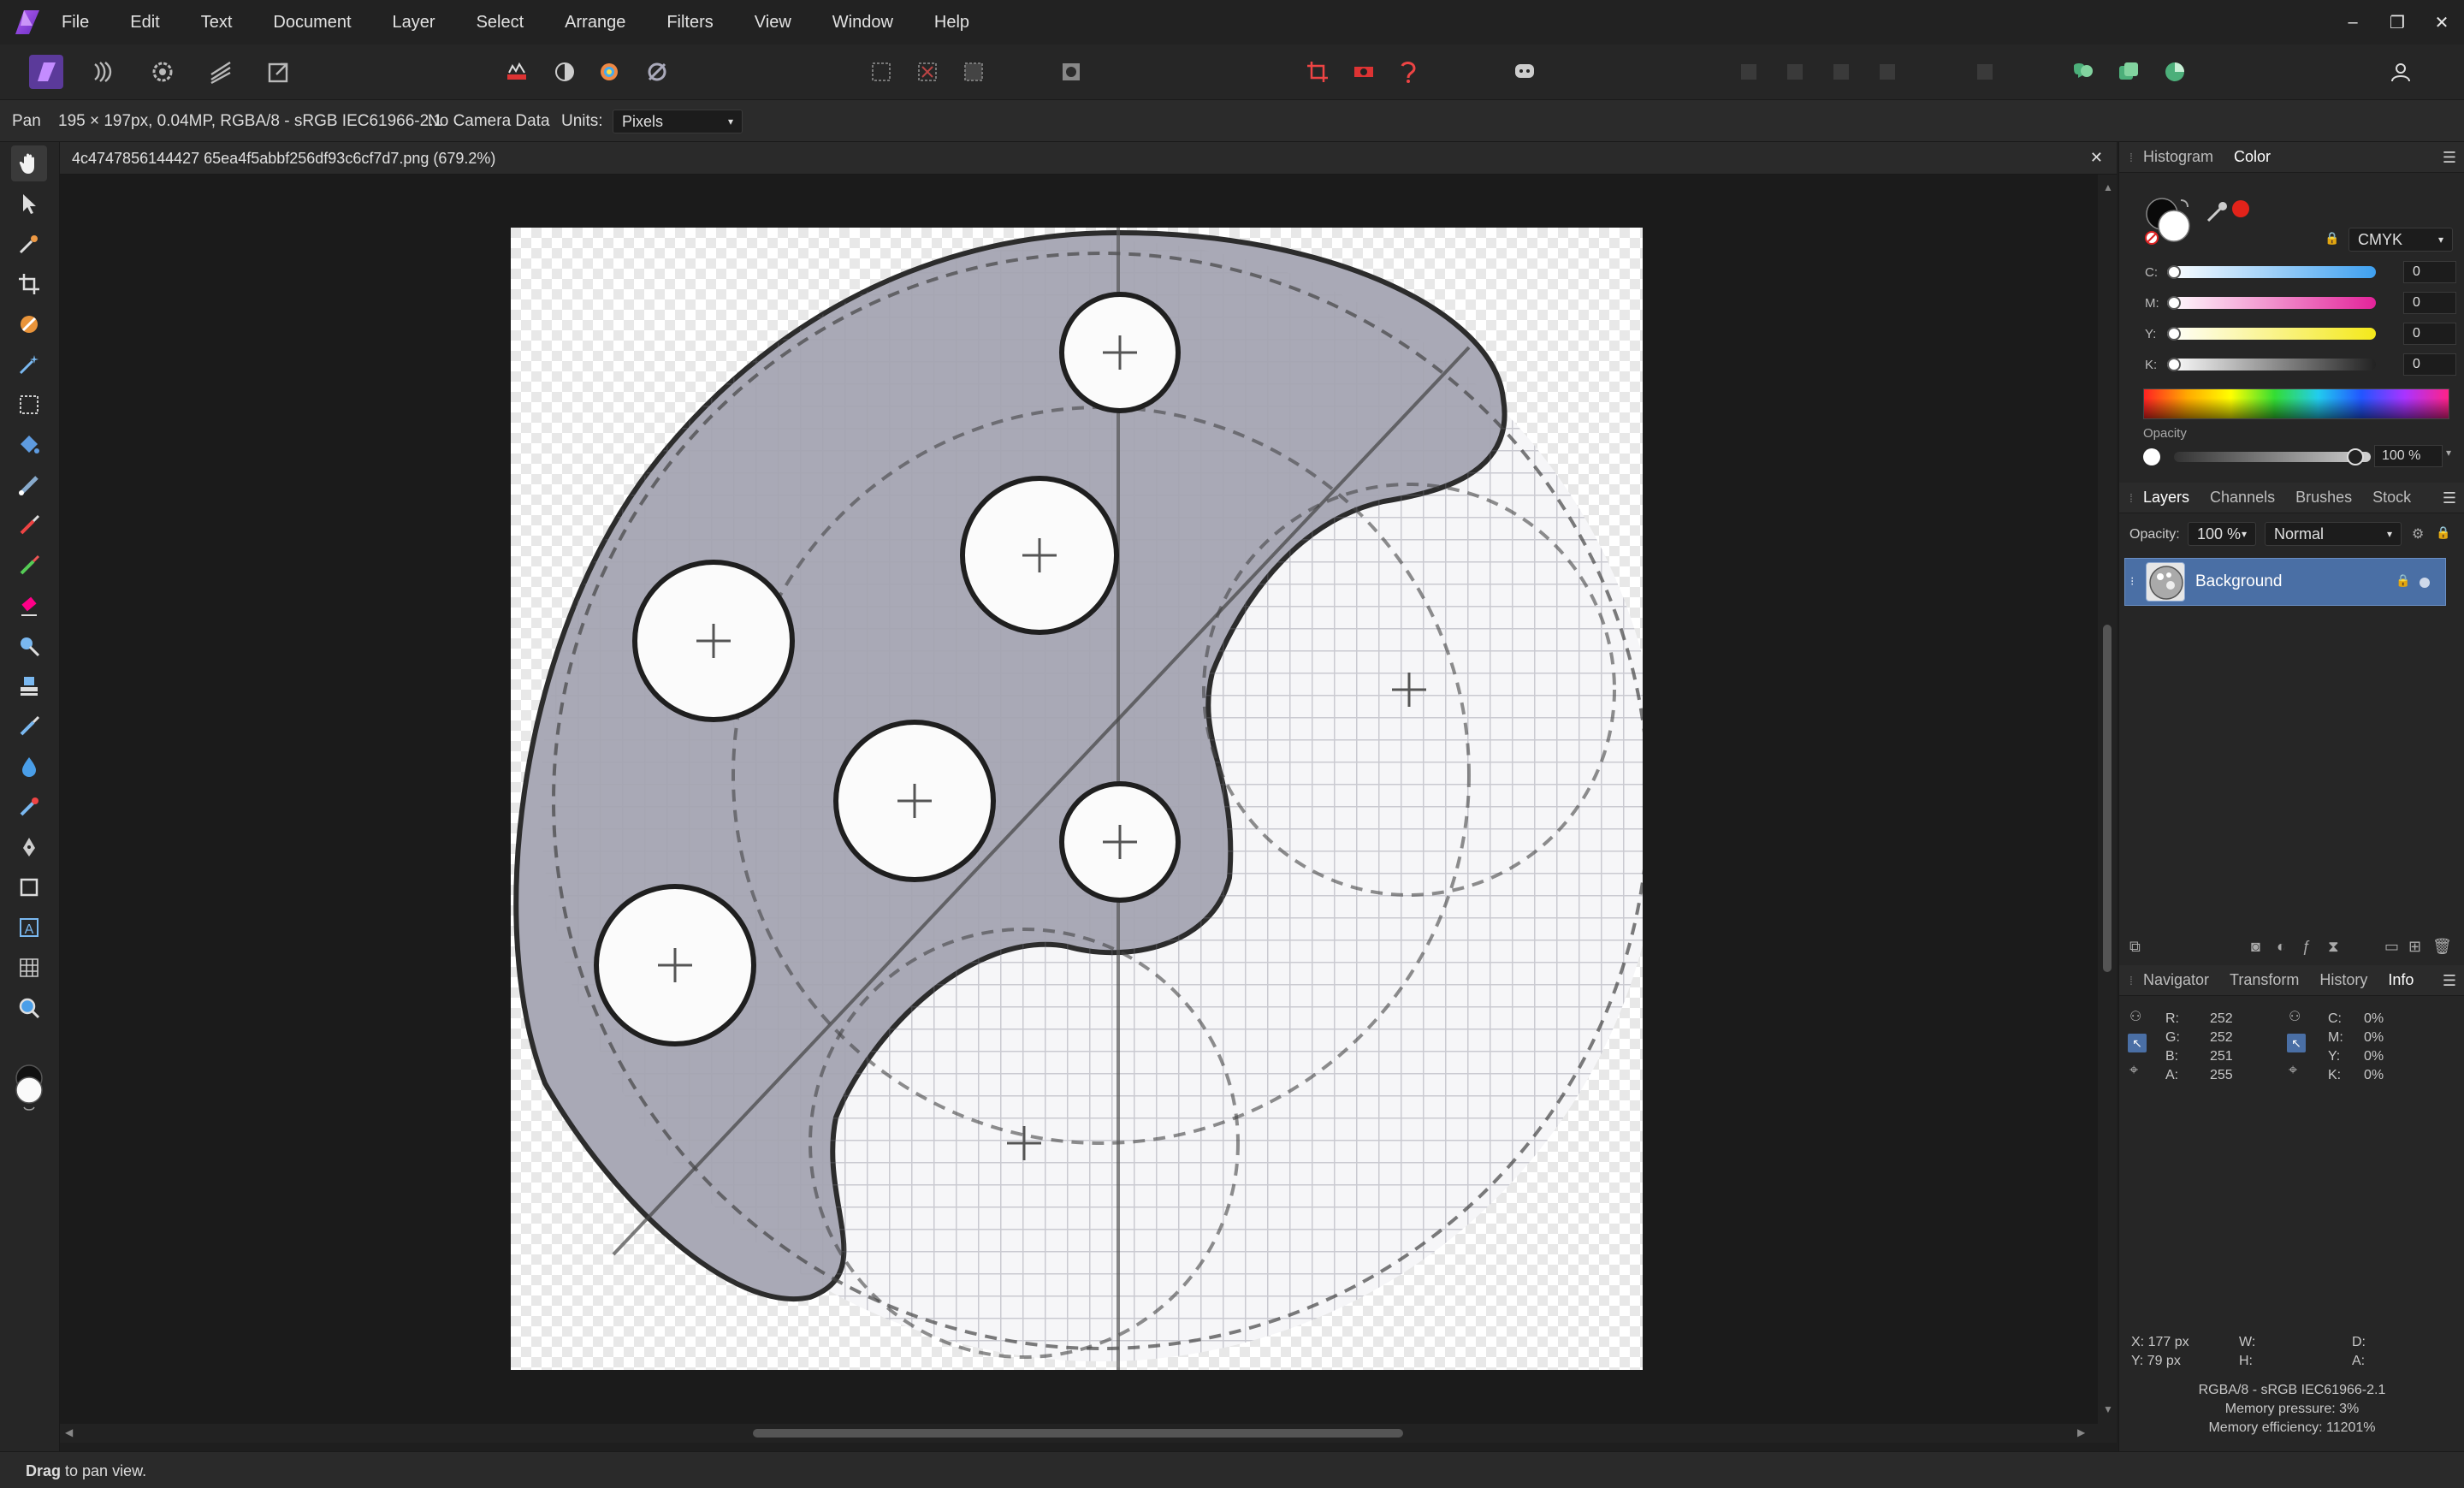 The height and width of the screenshot is (1488, 2464). What do you see at coordinates (2135, 947) in the screenshot?
I see `layer-options-icon: ⧉` at bounding box center [2135, 947].